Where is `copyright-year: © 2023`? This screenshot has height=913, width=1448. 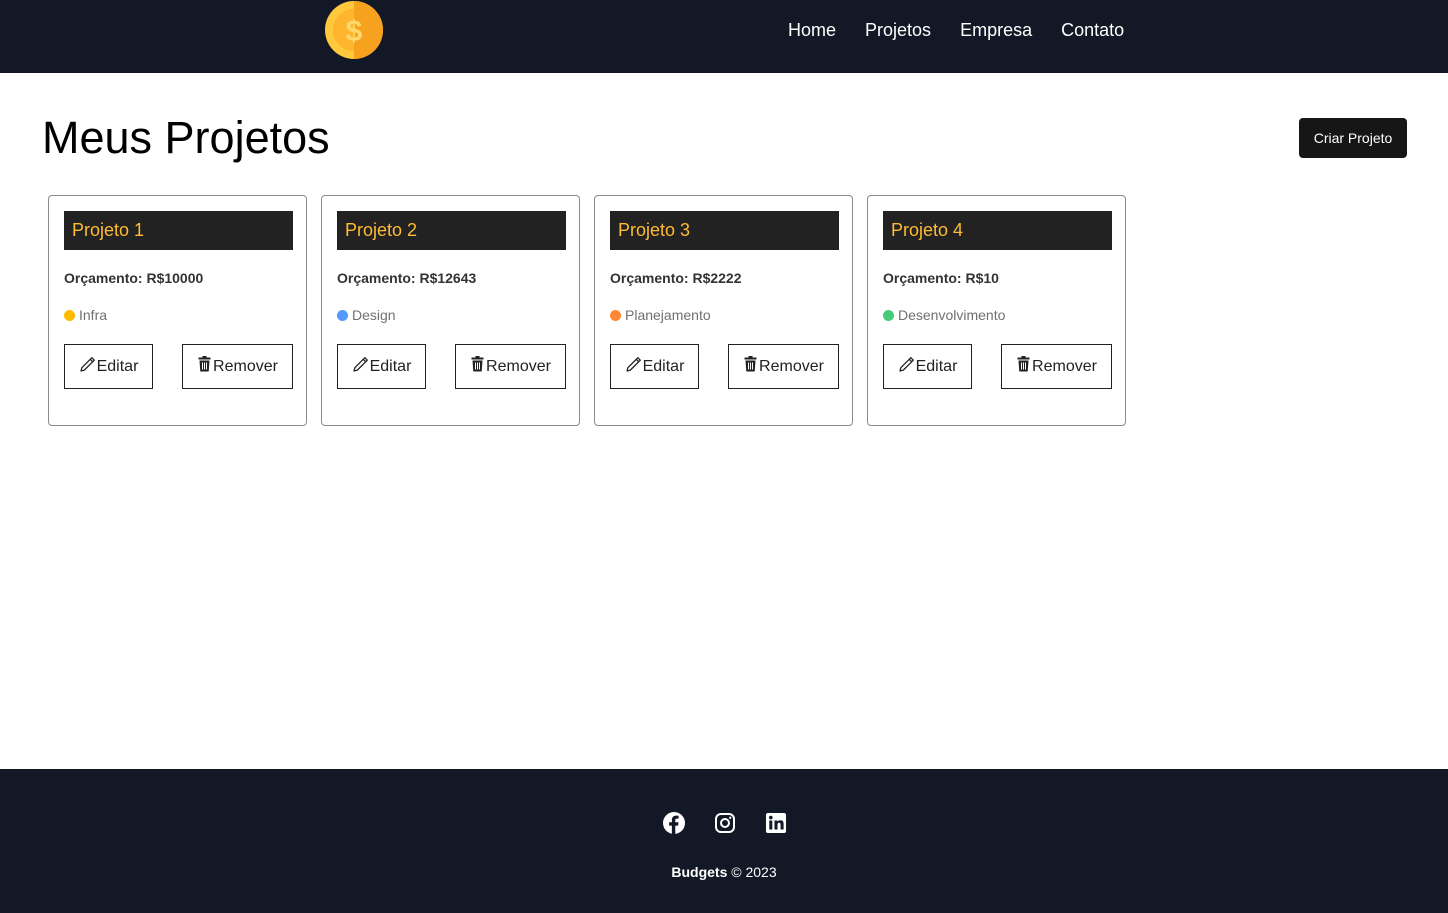
copyright-year: © 2023 is located at coordinates (754, 872).